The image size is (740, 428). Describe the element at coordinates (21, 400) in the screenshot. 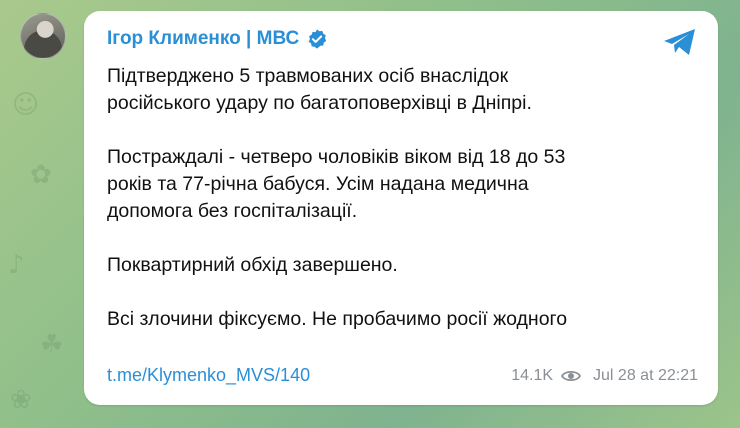

I see `background-doodle: ❀` at that location.